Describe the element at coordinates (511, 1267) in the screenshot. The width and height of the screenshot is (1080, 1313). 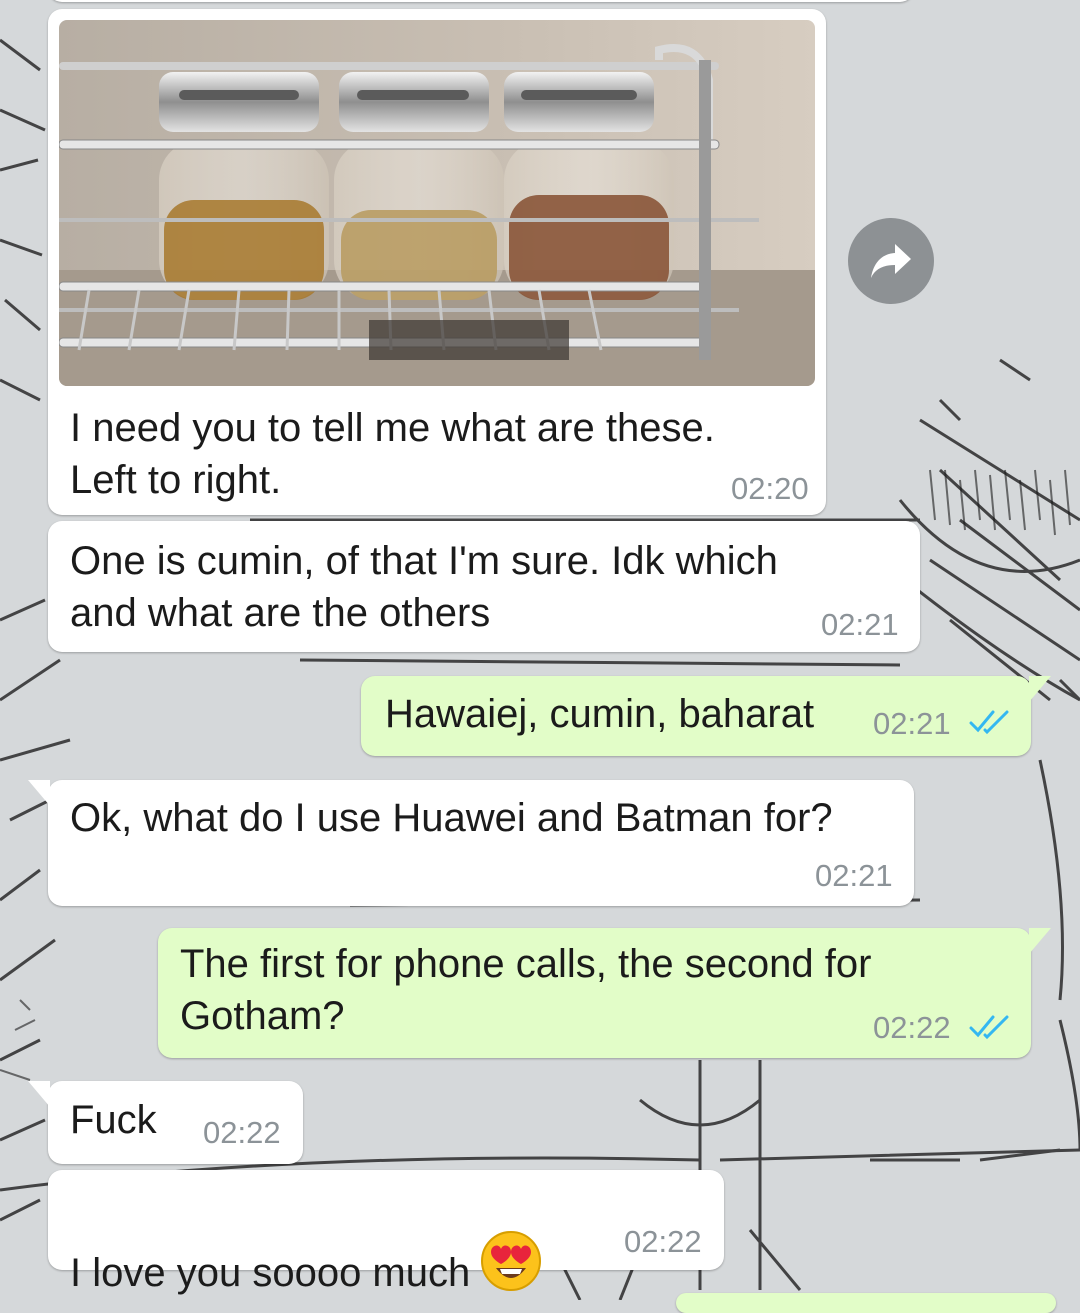
I see `heart-eyes-emoji-icon` at that location.